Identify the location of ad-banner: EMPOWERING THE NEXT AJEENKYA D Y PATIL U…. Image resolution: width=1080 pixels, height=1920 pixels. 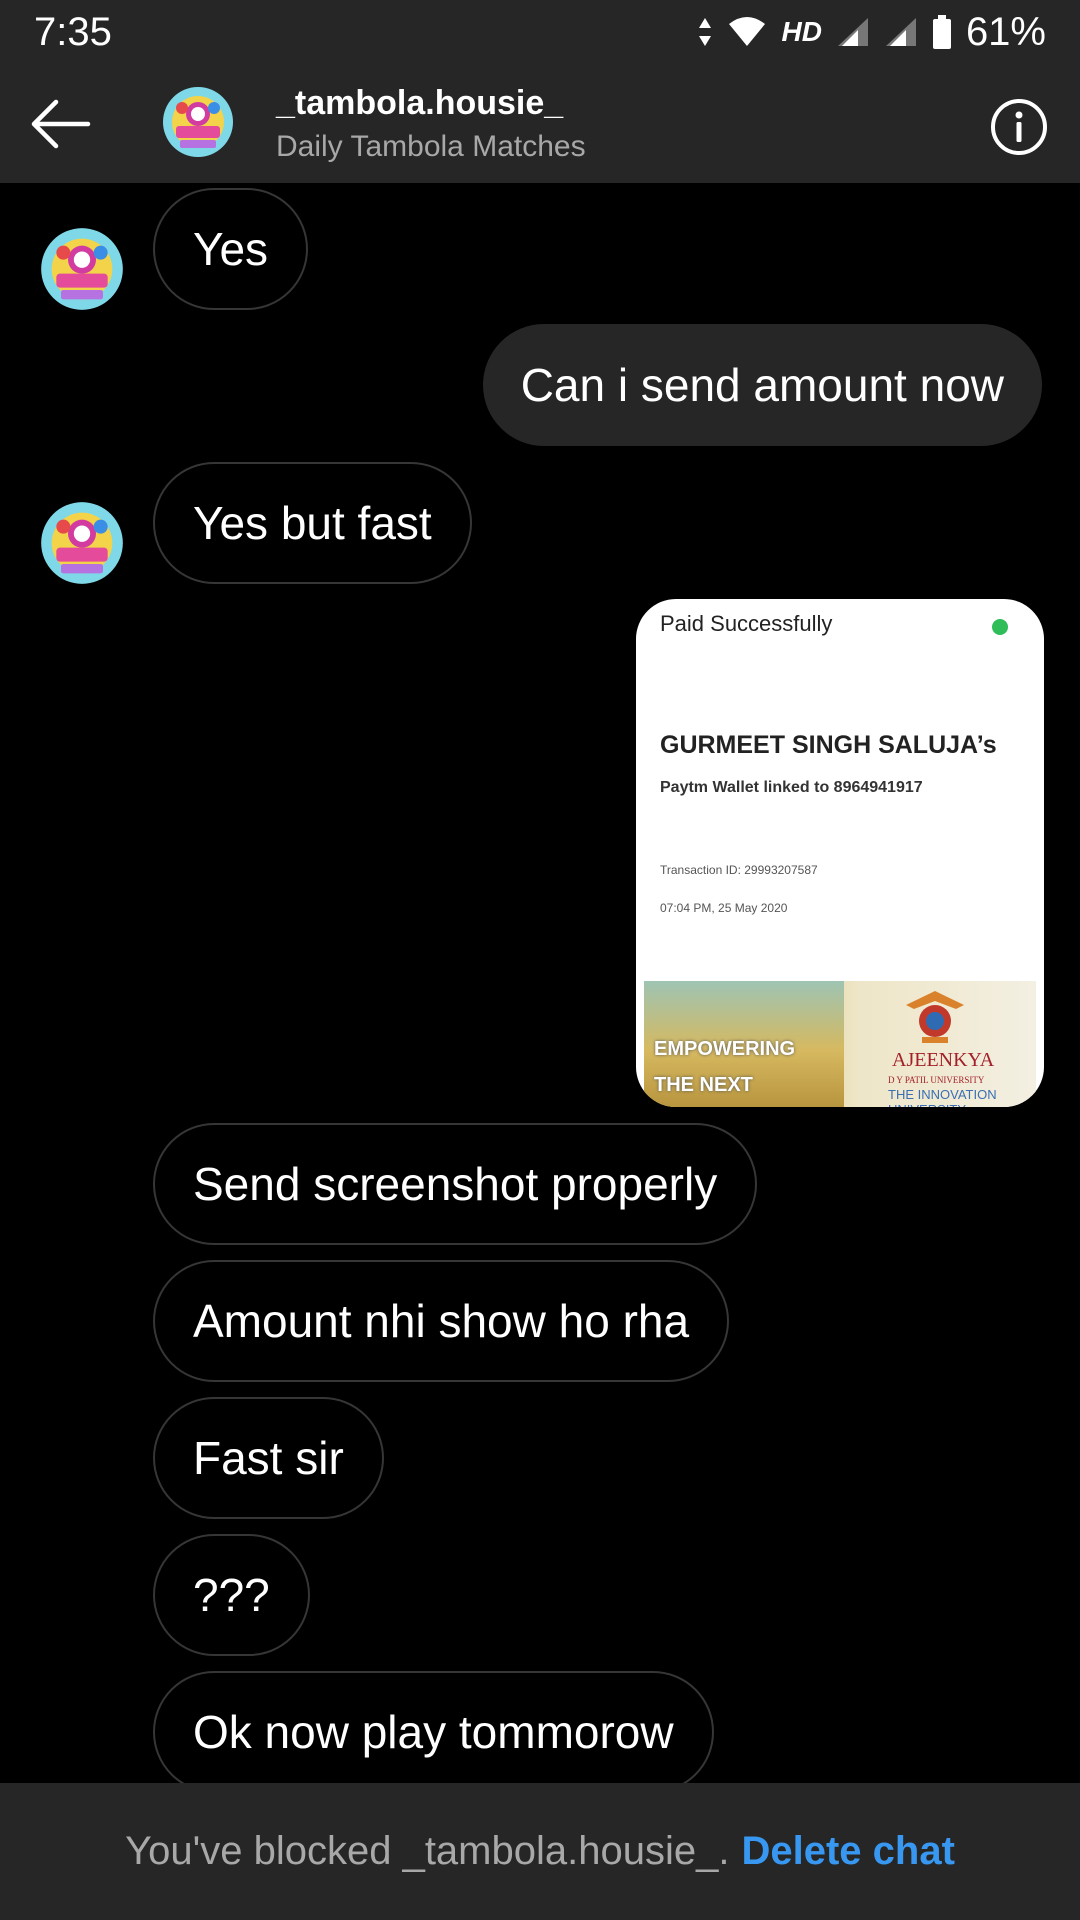
(840, 1044).